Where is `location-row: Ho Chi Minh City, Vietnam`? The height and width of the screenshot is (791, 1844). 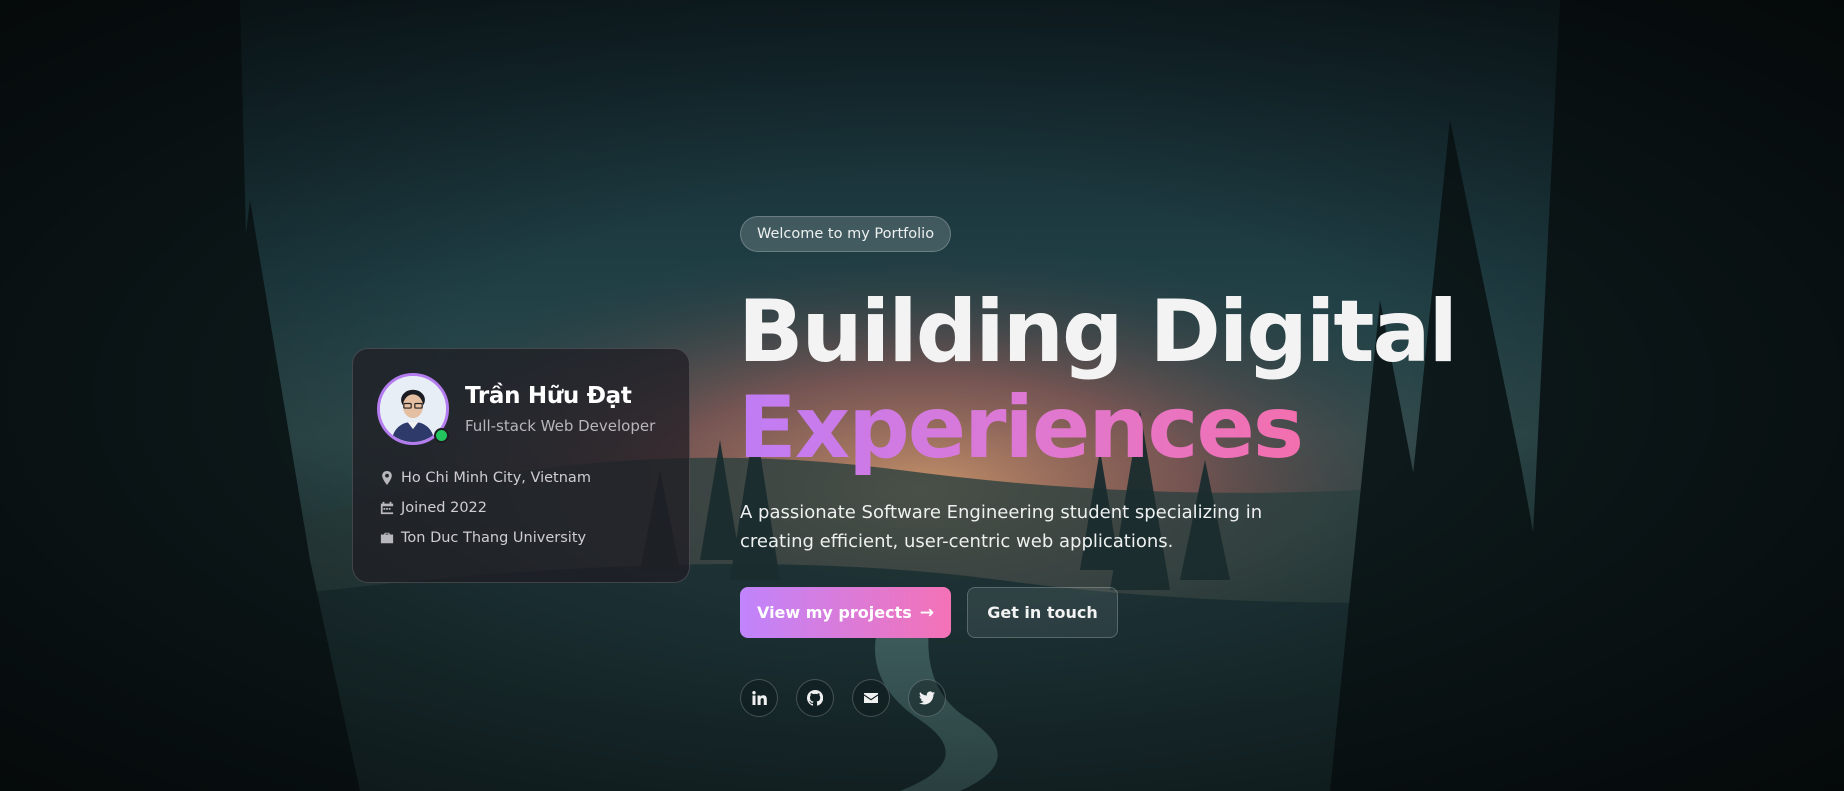
location-row: Ho Chi Minh City, Vietnam is located at coordinates (521, 478).